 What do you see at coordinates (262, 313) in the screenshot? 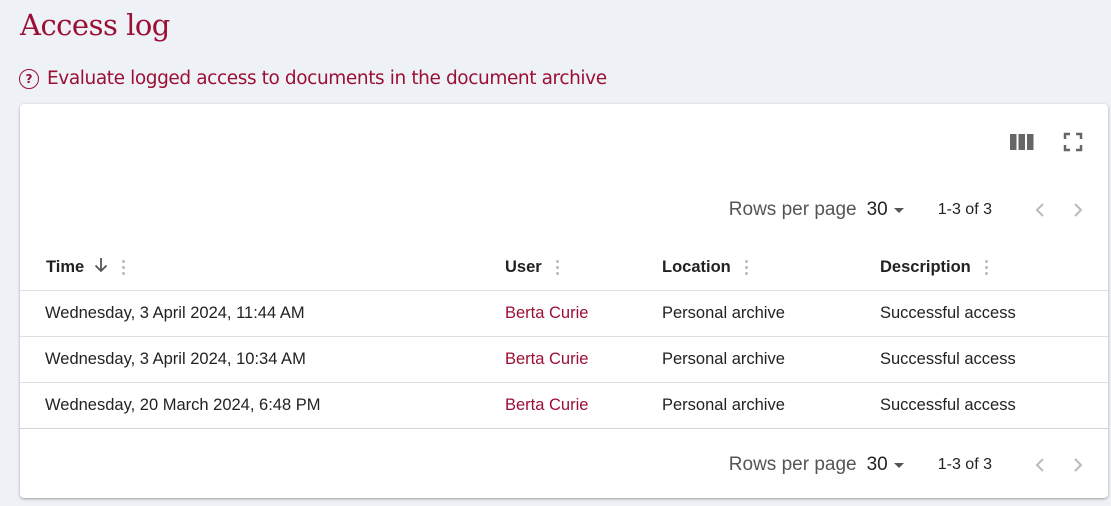
I see `cell-time: Wednesday, 3 April 2024, 11:44 AM` at bounding box center [262, 313].